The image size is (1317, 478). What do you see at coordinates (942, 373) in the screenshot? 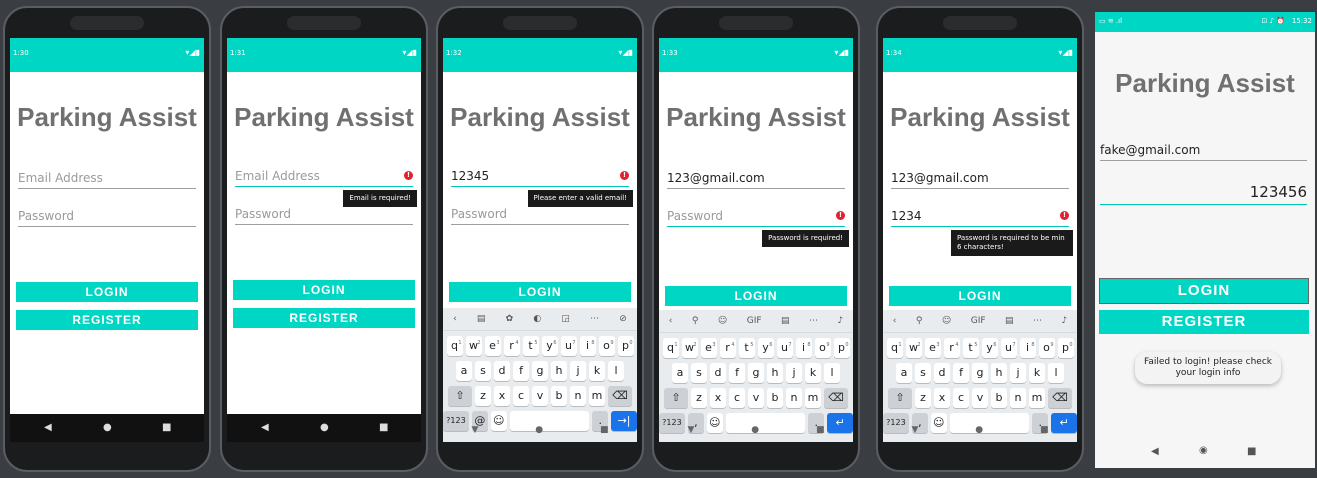
I see `key: d` at bounding box center [942, 373].